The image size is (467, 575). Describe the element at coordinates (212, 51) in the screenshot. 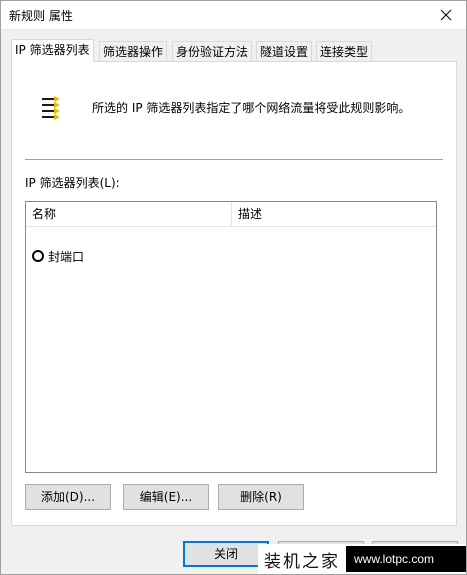

I see `tab-authentication-methods: 身份验证方法` at that location.